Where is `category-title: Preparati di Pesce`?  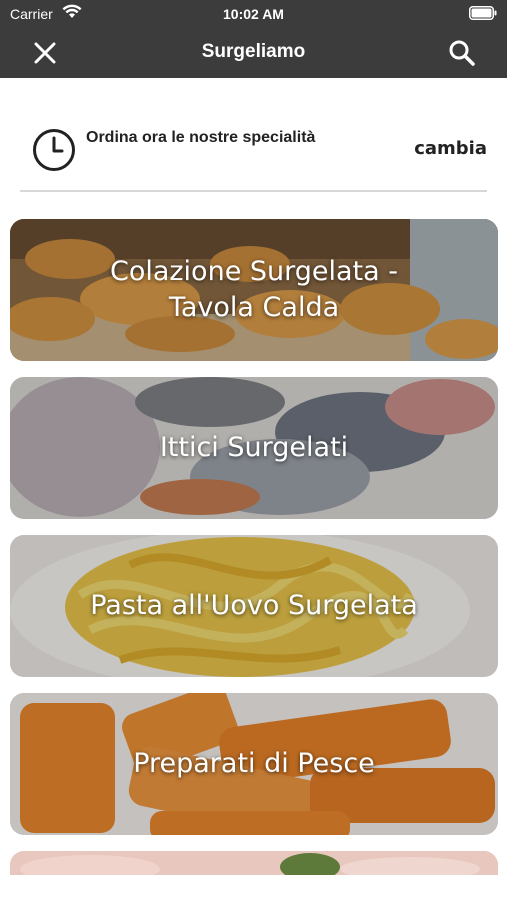
category-title: Preparati di Pesce is located at coordinates (254, 763).